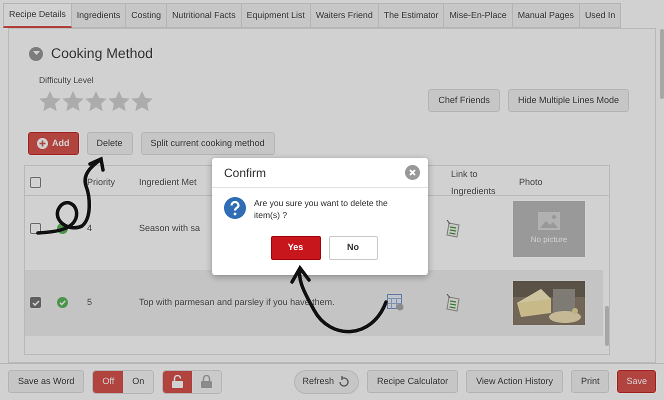 The height and width of the screenshot is (400, 664). I want to click on toggle-option: On, so click(138, 381).